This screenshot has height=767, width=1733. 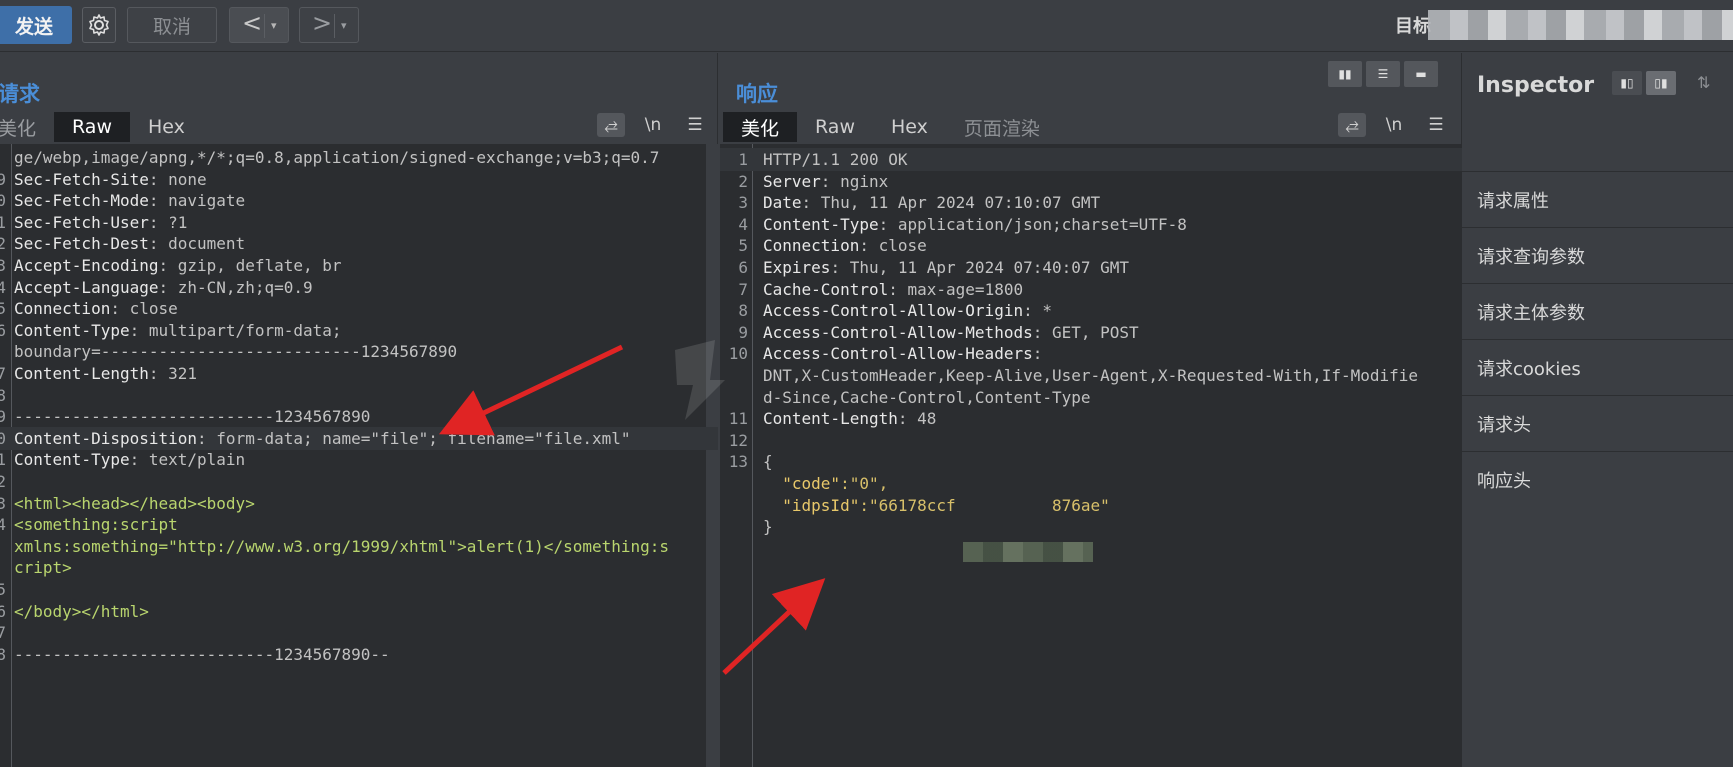 I want to click on line-text: </body></html>, so click(x=81, y=611).